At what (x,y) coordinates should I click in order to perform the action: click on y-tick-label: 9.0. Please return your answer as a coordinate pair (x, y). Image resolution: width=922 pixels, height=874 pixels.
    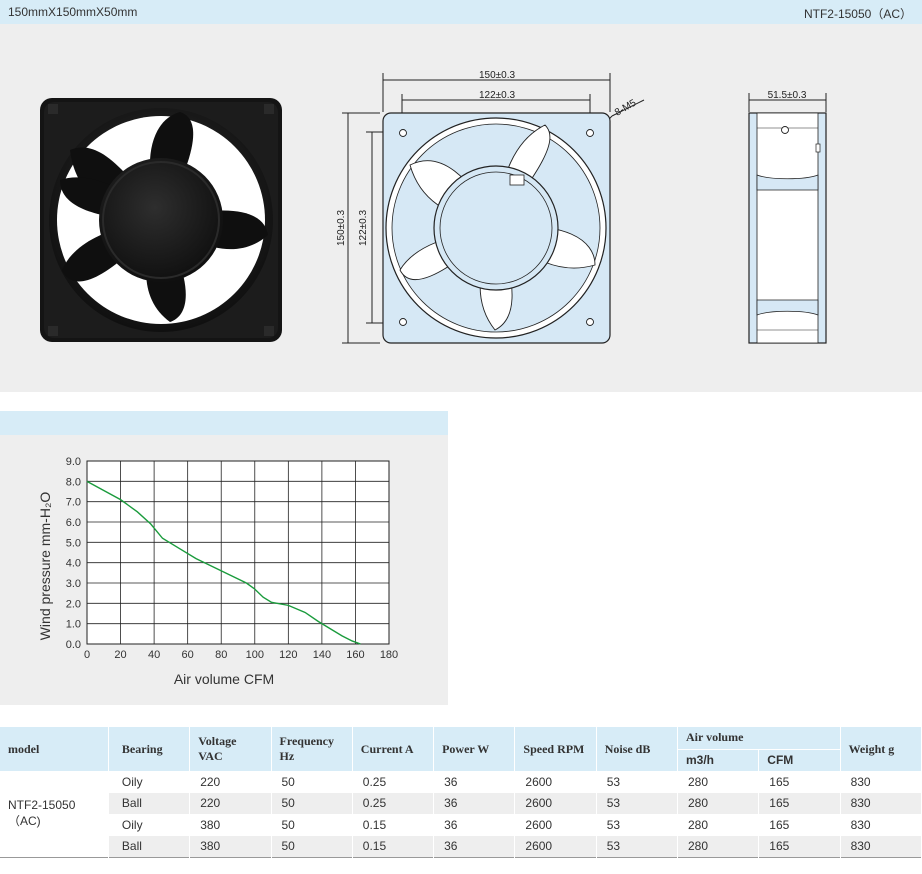
    Looking at the image, I should click on (73, 462).